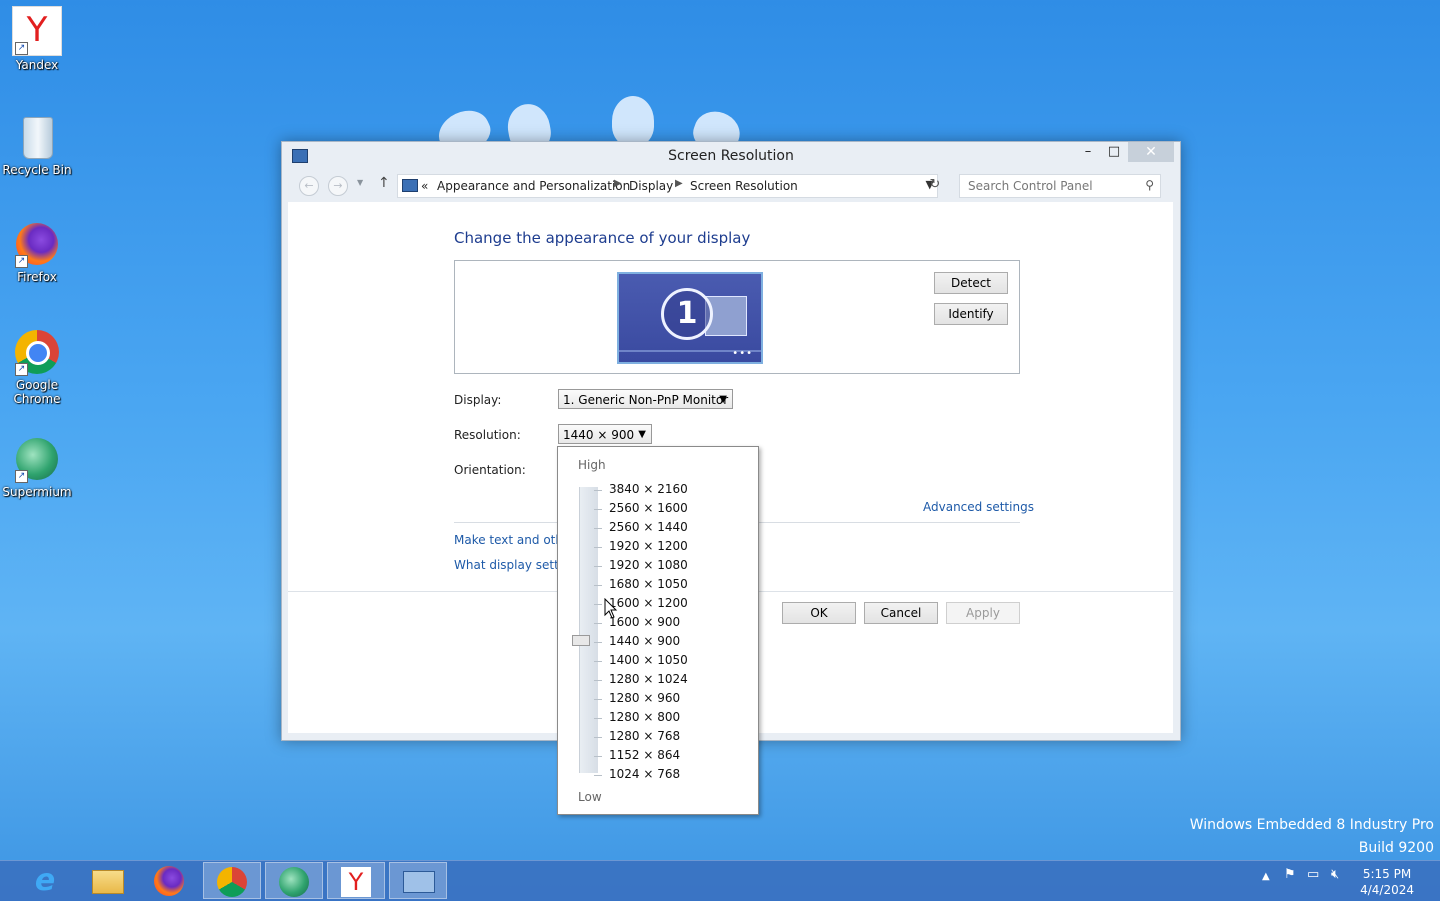  I want to click on title-bar: Screen Resolution – □ ✕, so click(731, 156).